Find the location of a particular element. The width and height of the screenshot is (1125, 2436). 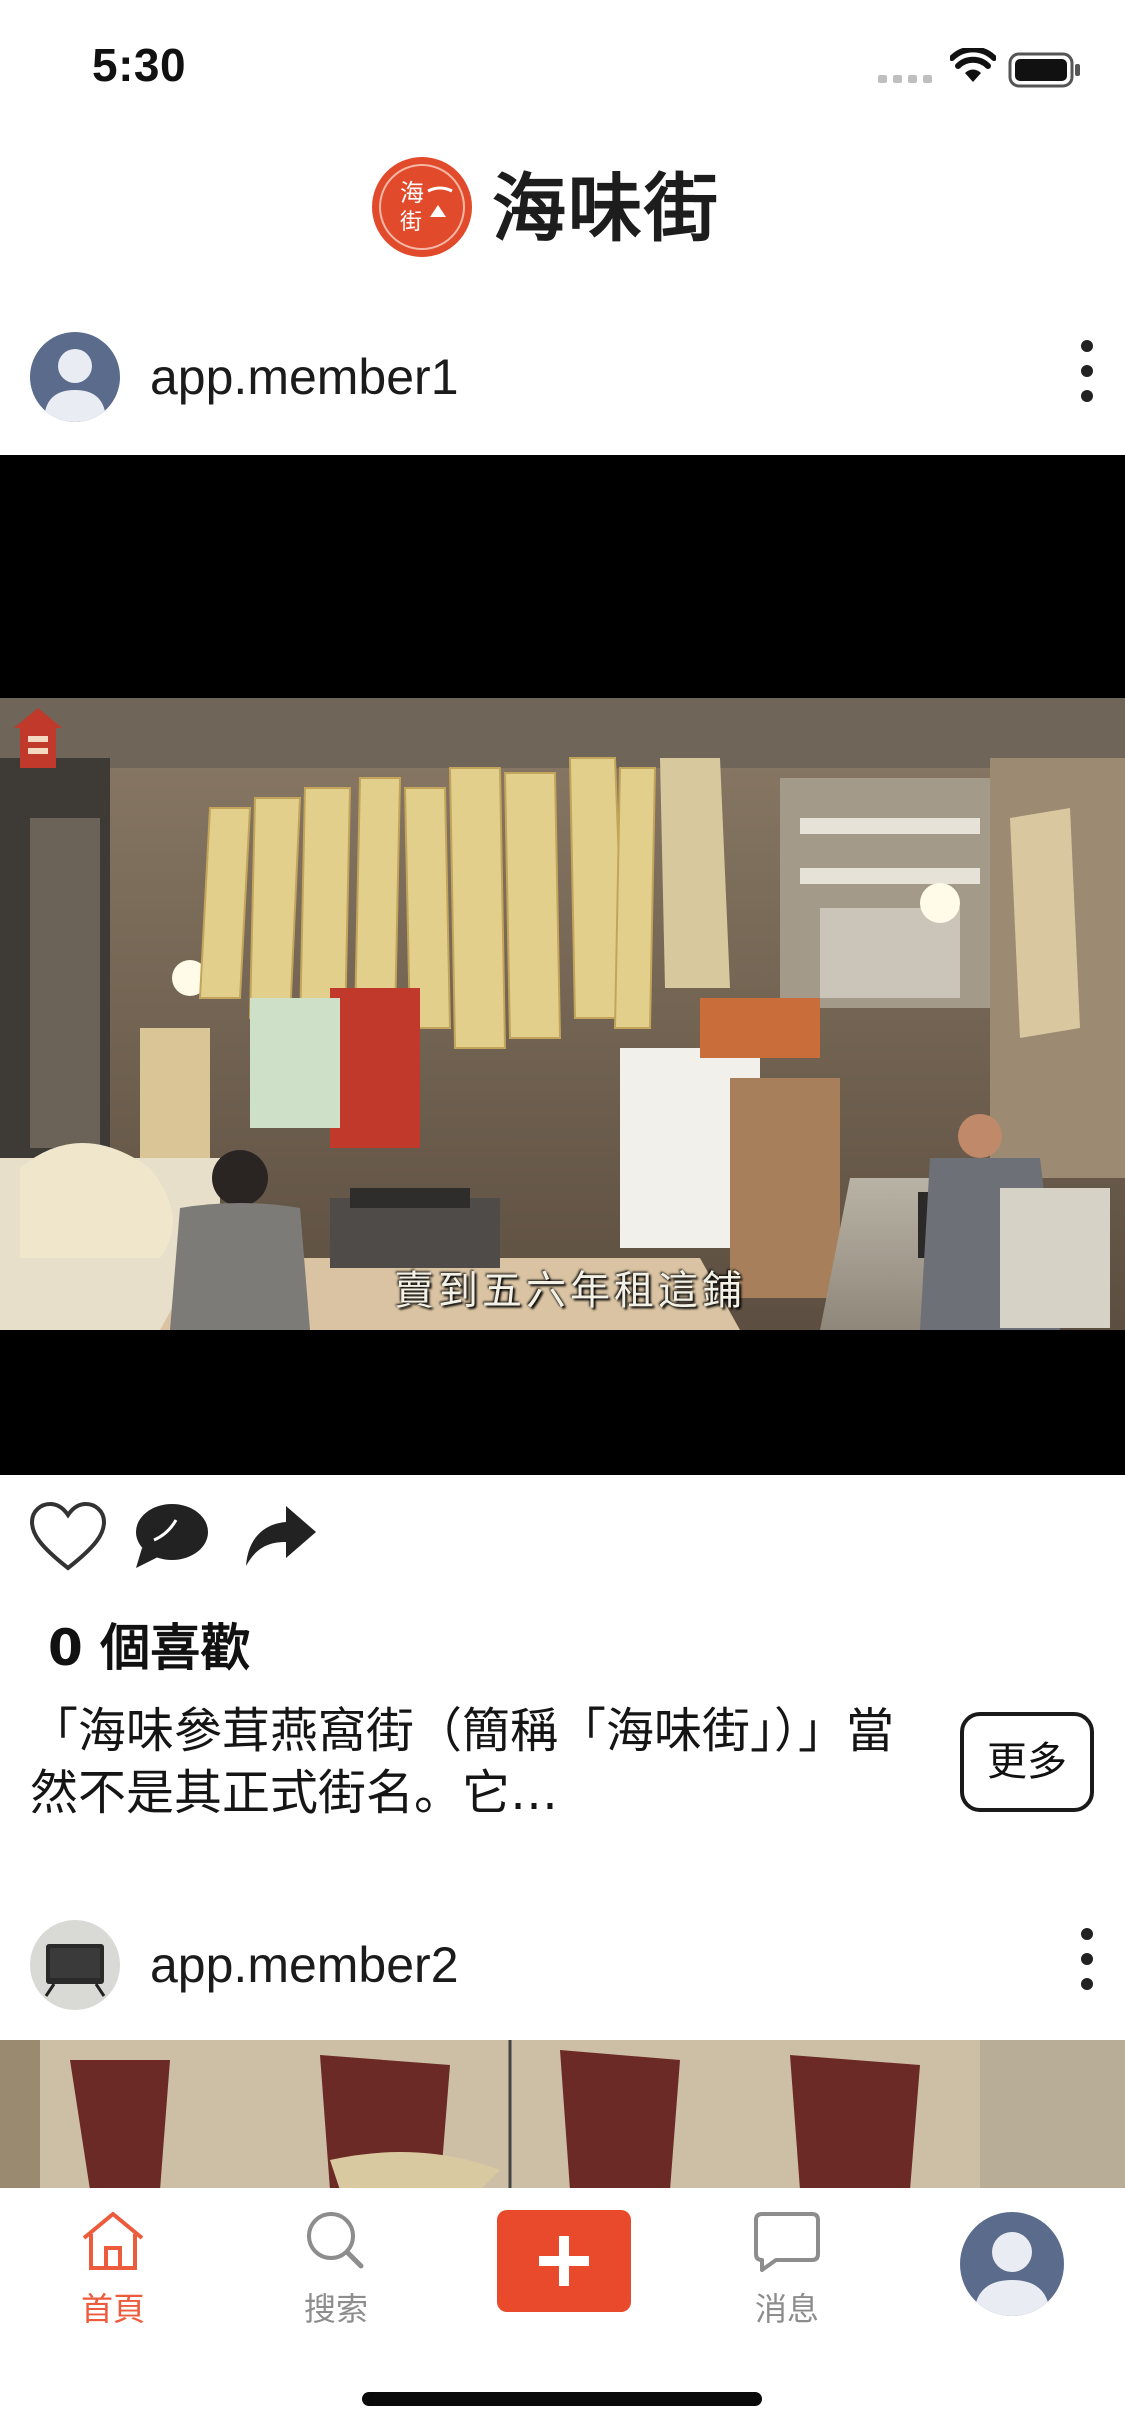

user-photo-avatar-icon is located at coordinates (75, 1965).